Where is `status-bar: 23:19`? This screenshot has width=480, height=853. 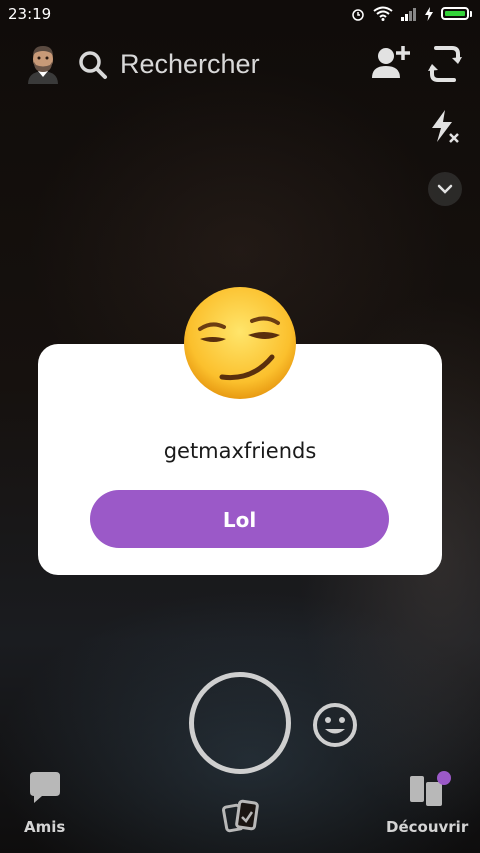
status-bar: 23:19 is located at coordinates (240, 14).